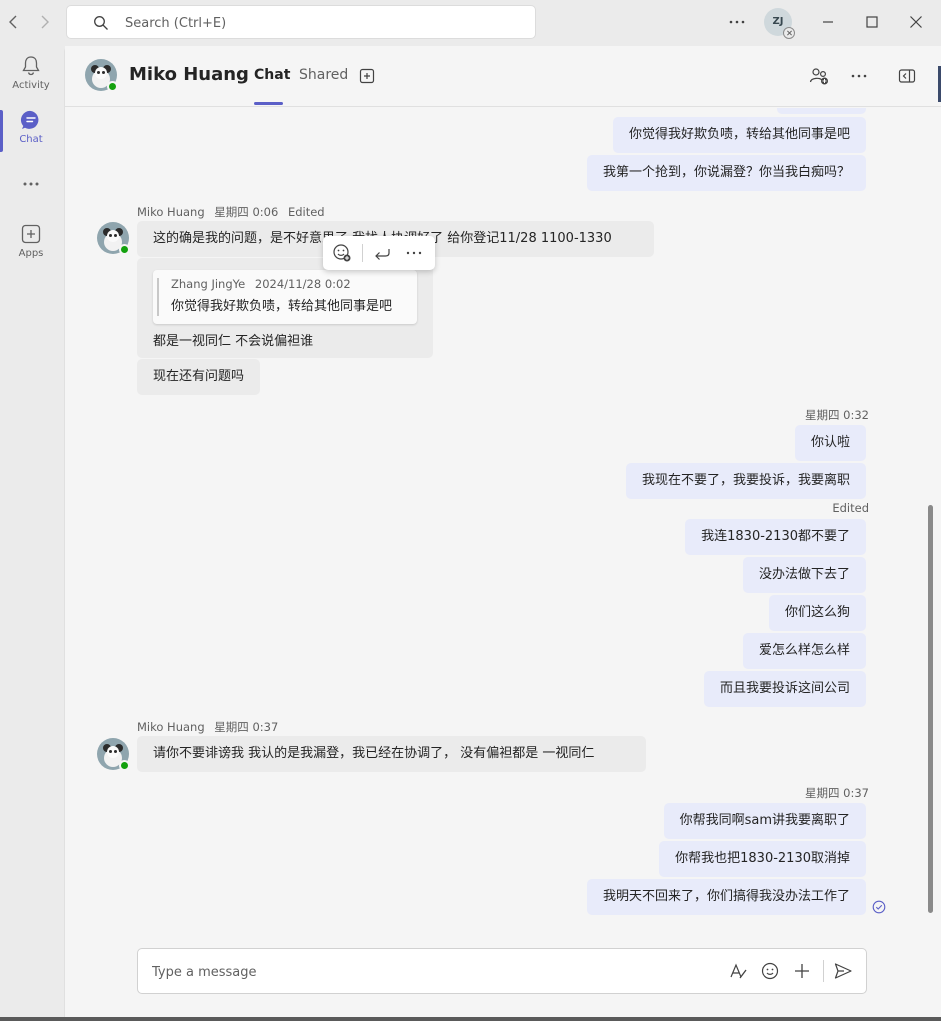 The width and height of the screenshot is (941, 1021). I want to click on scrollbar-thumb, so click(930, 709).